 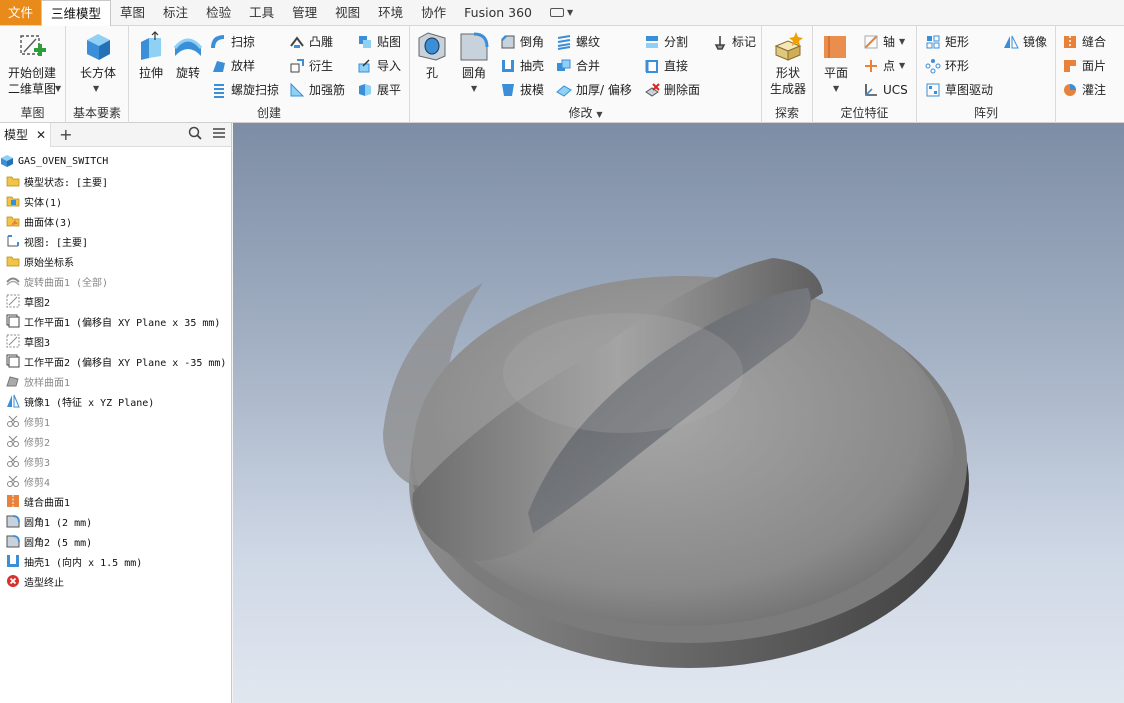 What do you see at coordinates (115, 201) in the screenshot?
I see `tree-node: 实体(1)` at bounding box center [115, 201].